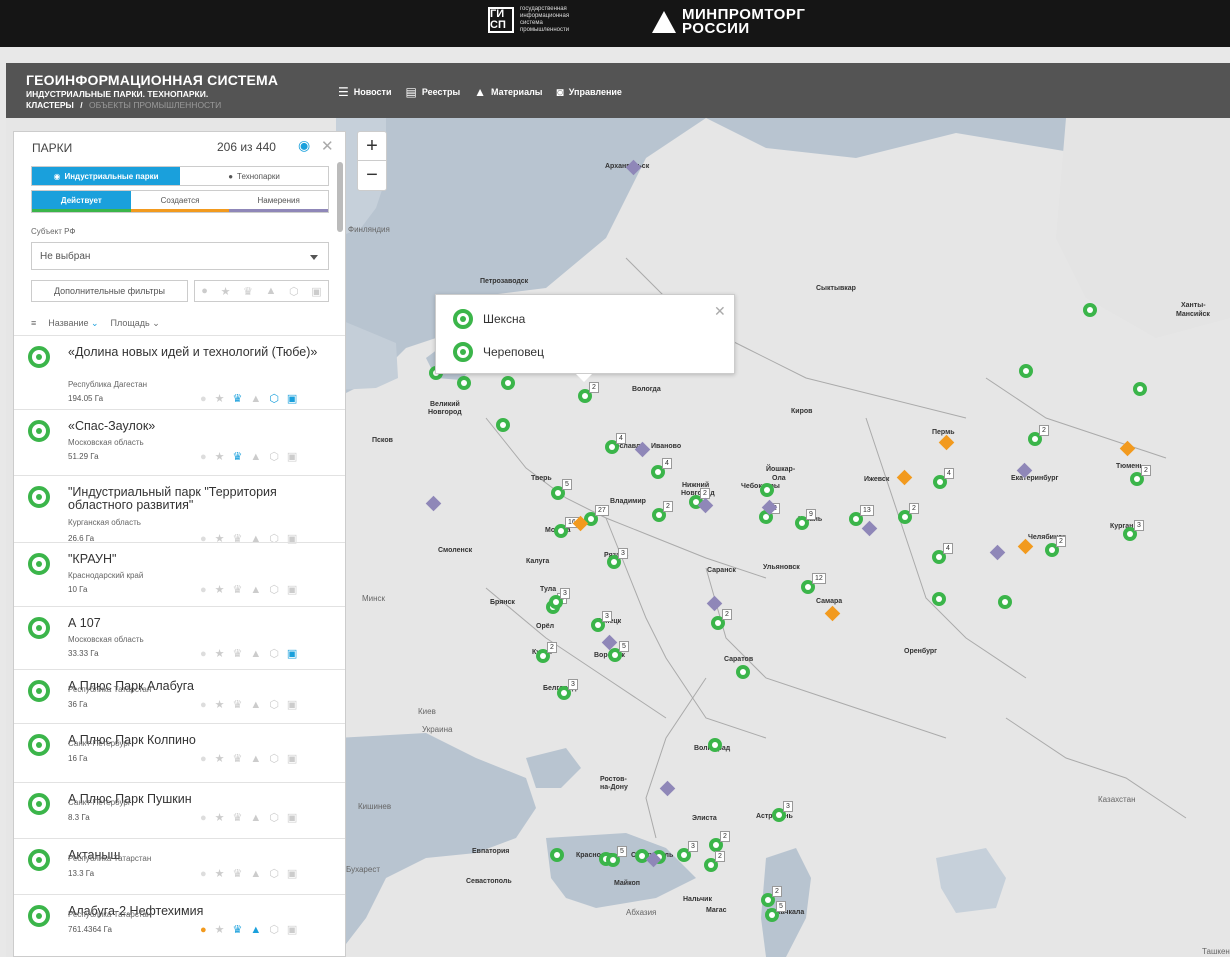 The width and height of the screenshot is (1230, 957). What do you see at coordinates (33, 323) in the screenshot?
I see `sort-icon: ≡` at bounding box center [33, 323].